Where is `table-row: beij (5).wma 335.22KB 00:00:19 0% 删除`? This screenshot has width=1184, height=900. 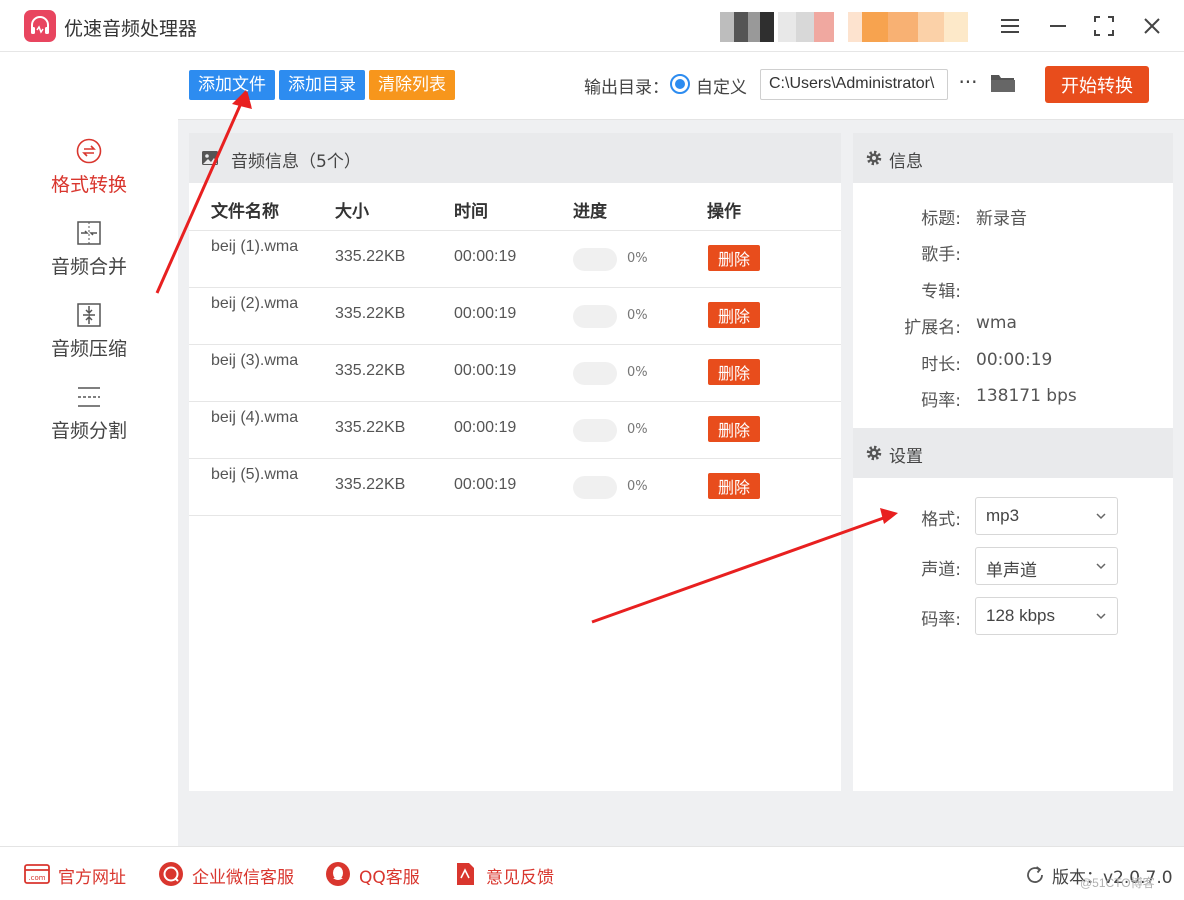
table-row: beij (5).wma 335.22KB 00:00:19 0% 删除 is located at coordinates (515, 487).